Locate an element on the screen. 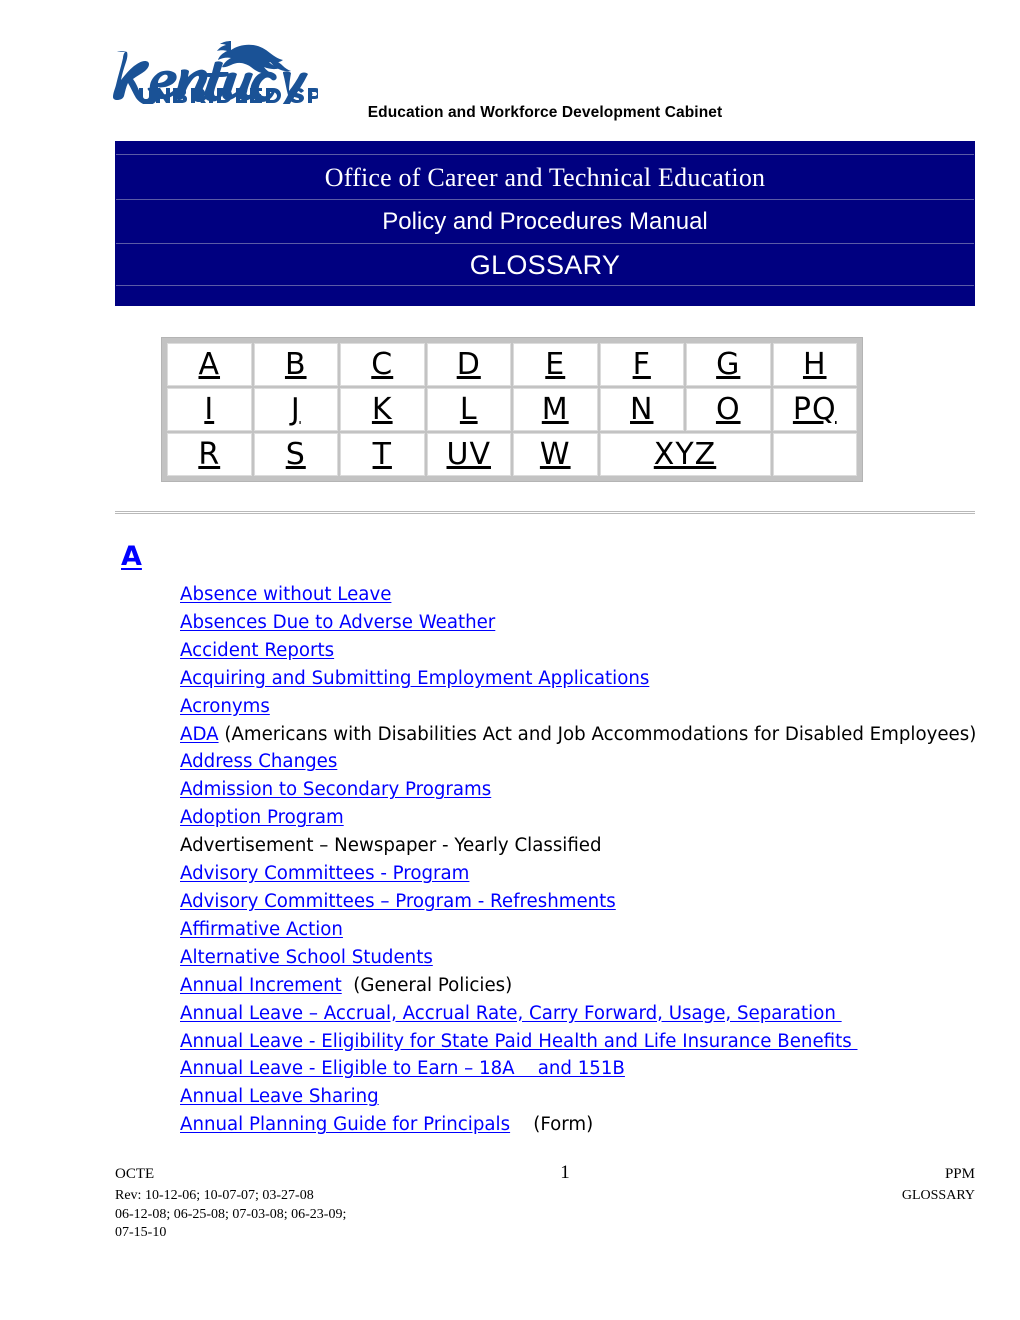 Image resolution: width=1020 pixels, height=1320 pixels. alphabet-link-o: O is located at coordinates (728, 409).